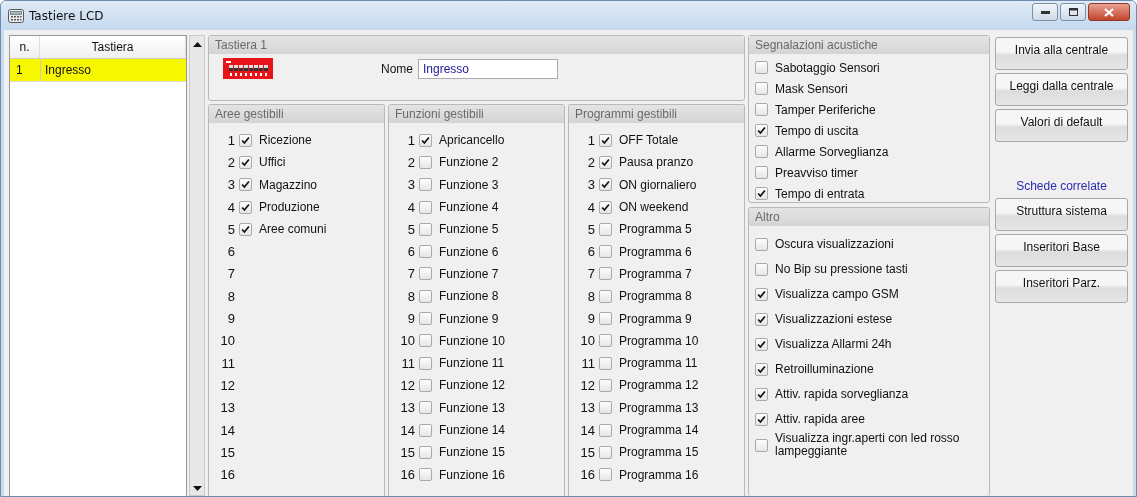  What do you see at coordinates (272, 162) in the screenshot?
I see `checkbox-label: Uffici` at bounding box center [272, 162].